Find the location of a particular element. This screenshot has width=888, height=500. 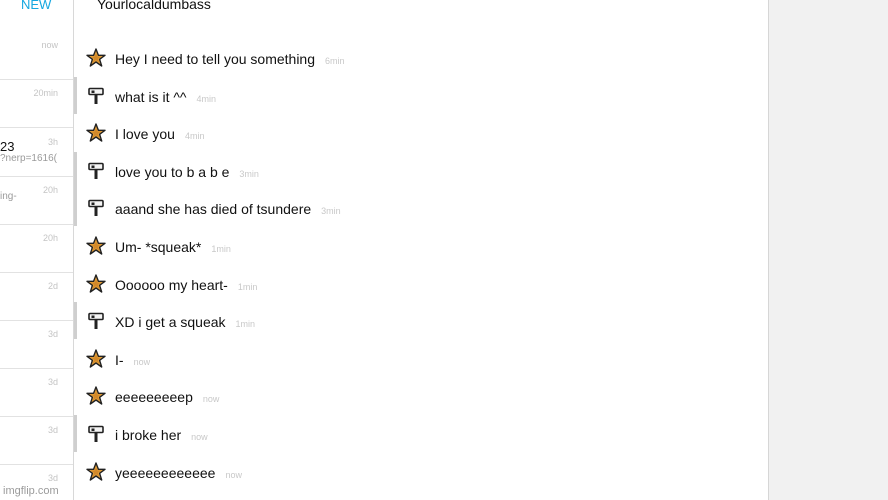

message-text-wrap: XD i get a squeak 1min is located at coordinates (185, 322).